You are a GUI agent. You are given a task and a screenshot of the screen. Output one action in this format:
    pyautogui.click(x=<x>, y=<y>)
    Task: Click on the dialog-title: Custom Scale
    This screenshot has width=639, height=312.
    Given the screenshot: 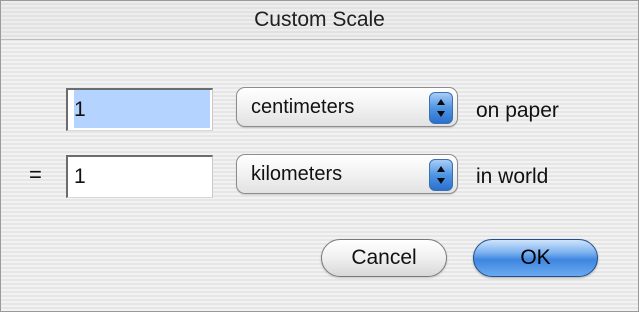 What is the action you would take?
    pyautogui.click(x=319, y=19)
    